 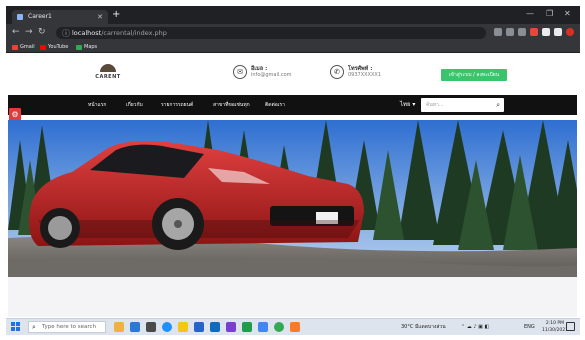 What do you see at coordinates (279, 327) in the screenshot?
I see `chrome-icon` at bounding box center [279, 327].